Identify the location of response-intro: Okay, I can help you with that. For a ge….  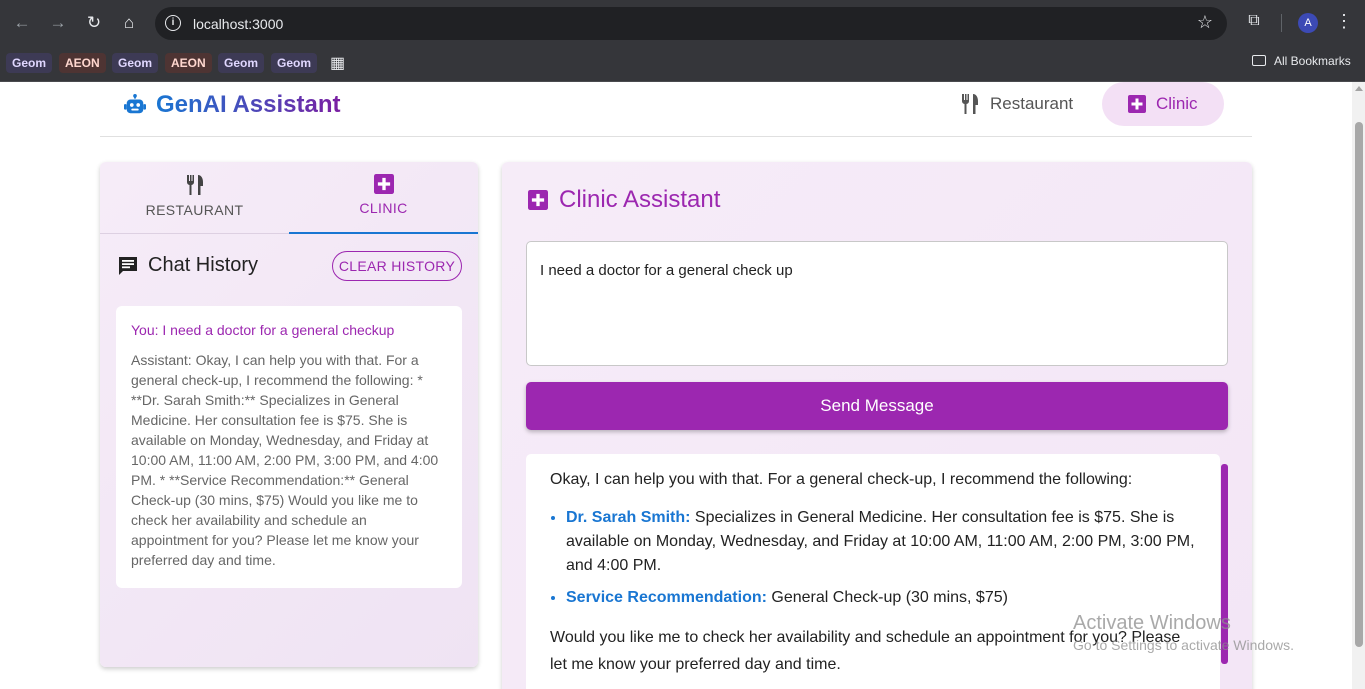
(841, 479).